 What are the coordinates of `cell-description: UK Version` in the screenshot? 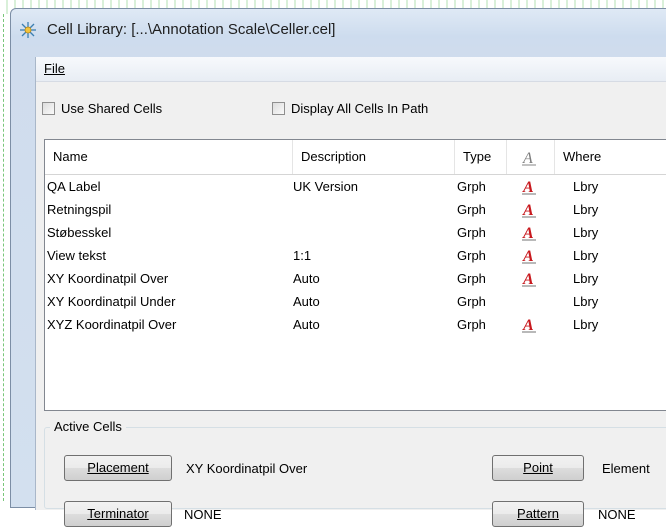 It's located at (326, 186).